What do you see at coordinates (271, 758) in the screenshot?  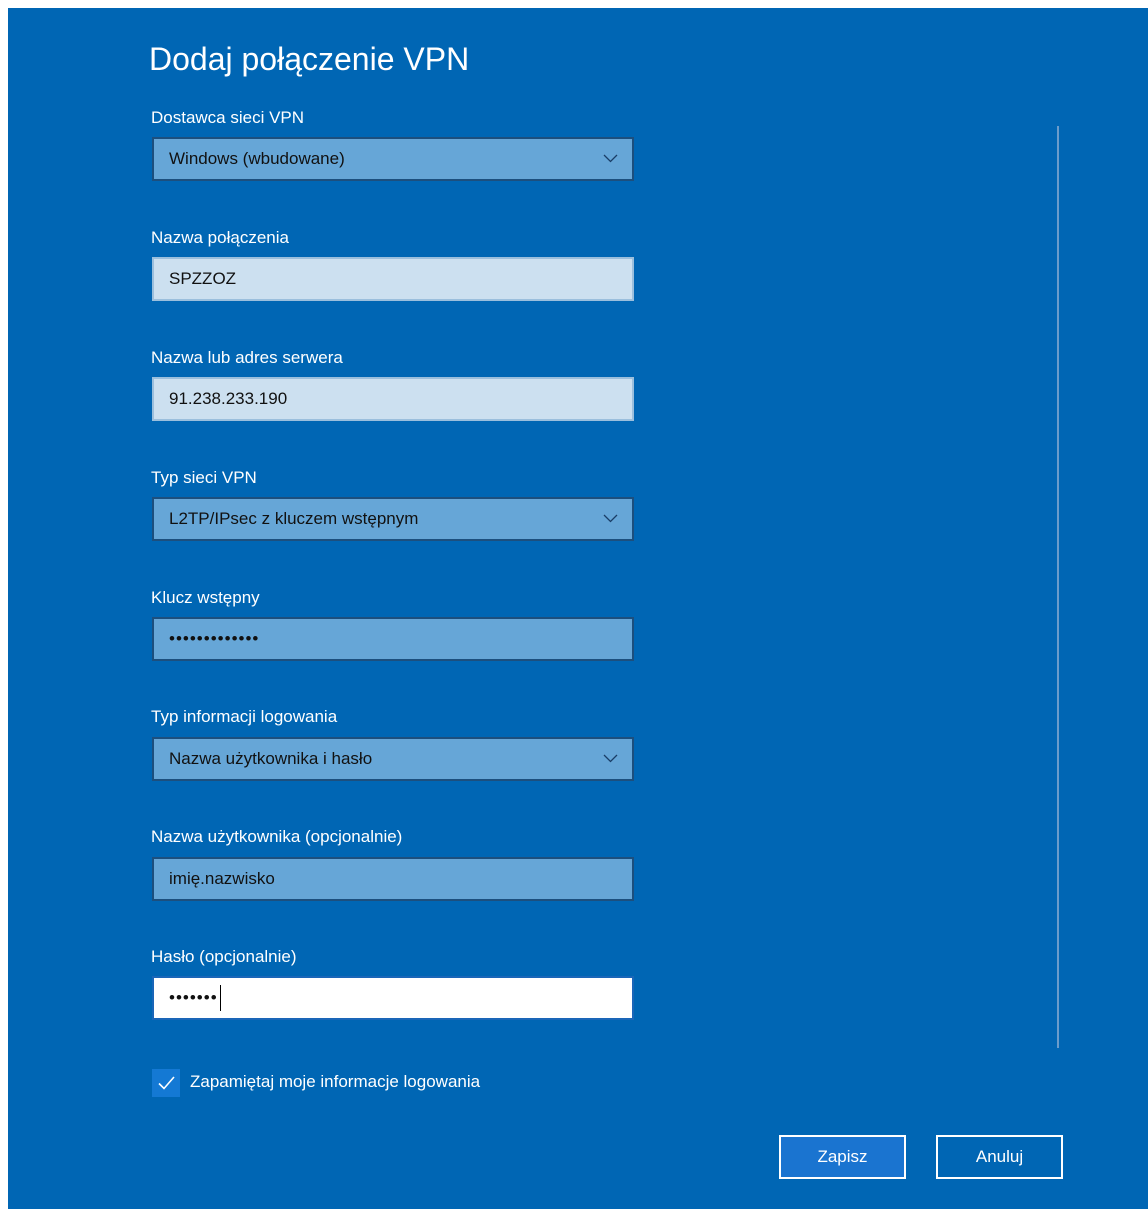 I see `signin-type-value: Nazwa użytkownika i hasło` at bounding box center [271, 758].